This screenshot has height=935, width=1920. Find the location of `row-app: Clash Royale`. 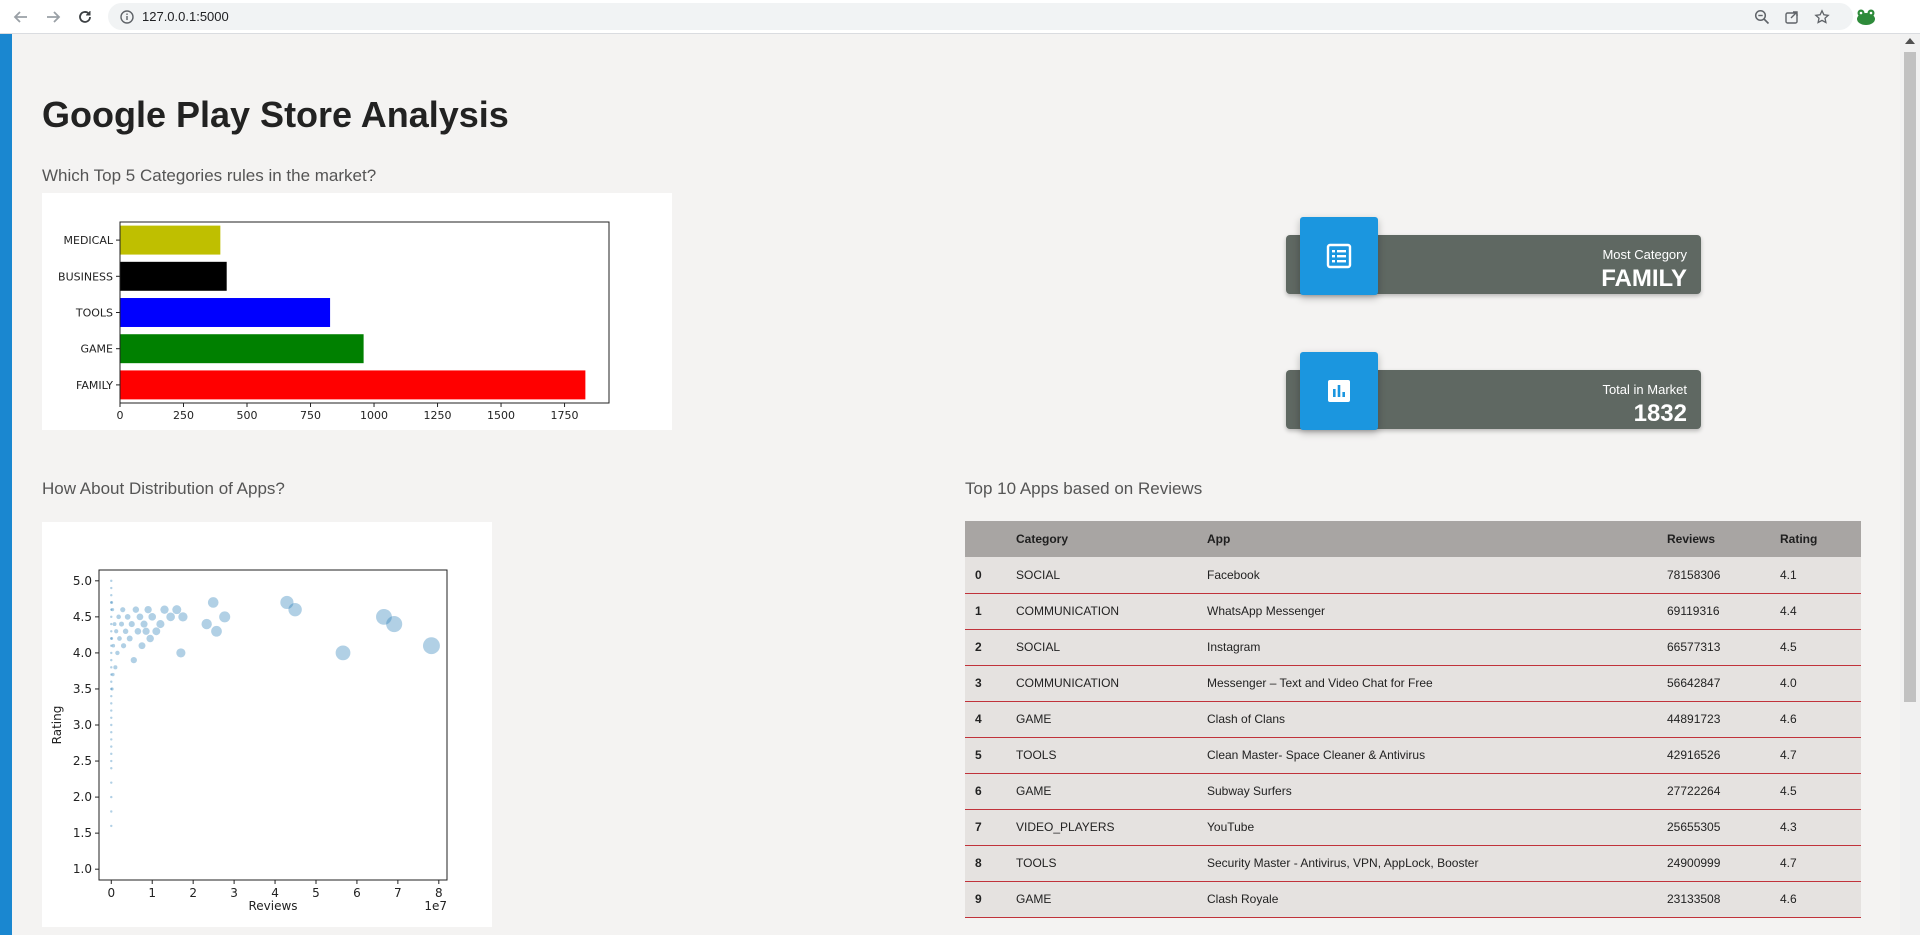

row-app: Clash Royale is located at coordinates (1243, 899).